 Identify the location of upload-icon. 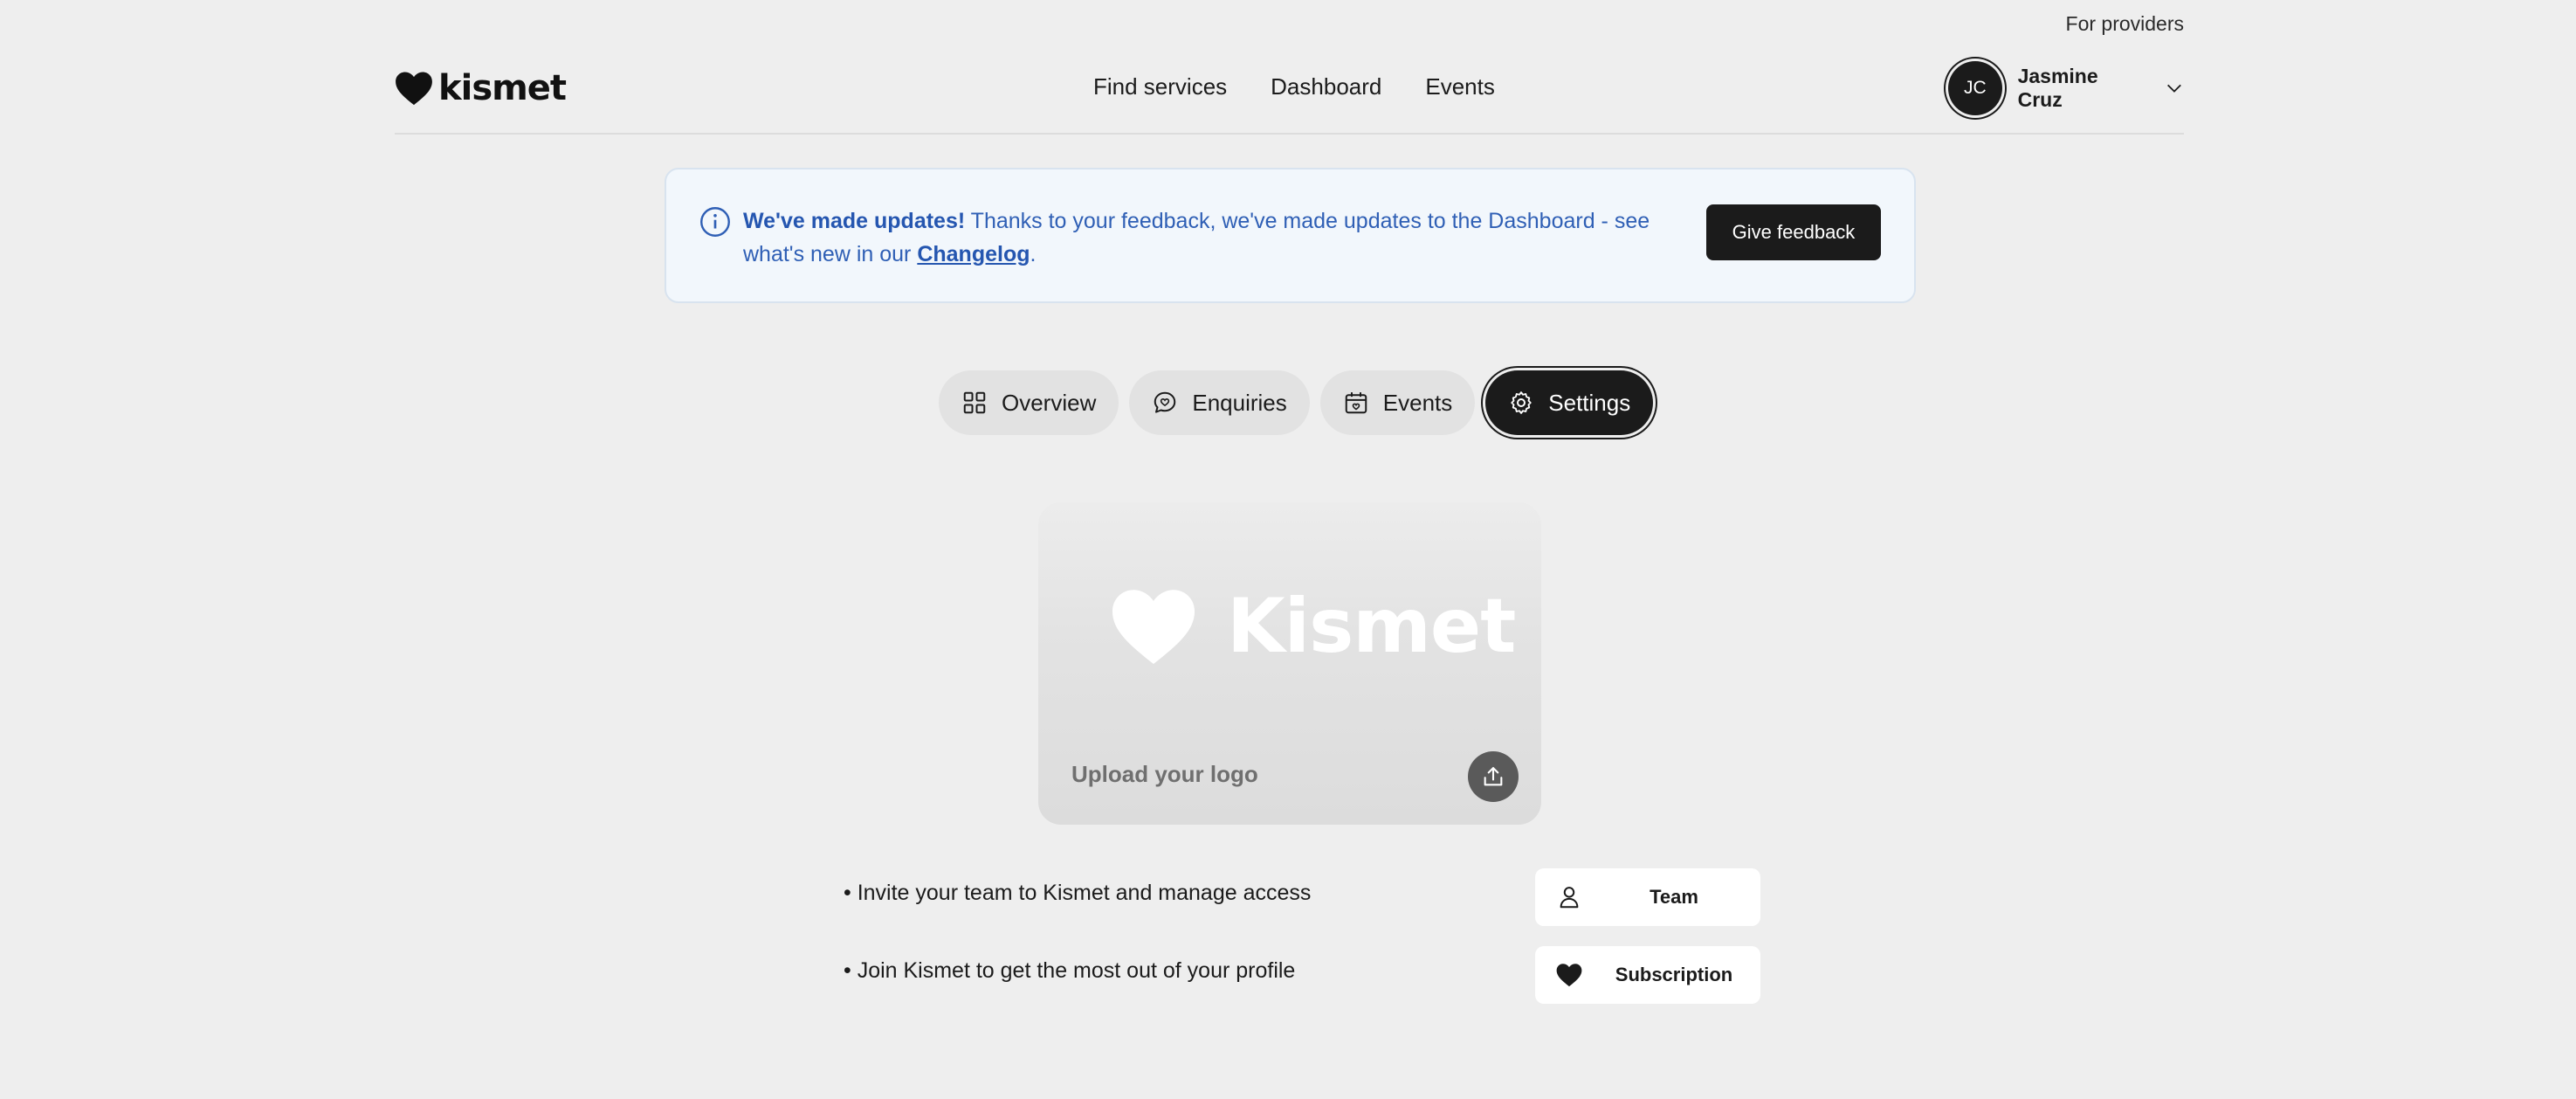
(1493, 777).